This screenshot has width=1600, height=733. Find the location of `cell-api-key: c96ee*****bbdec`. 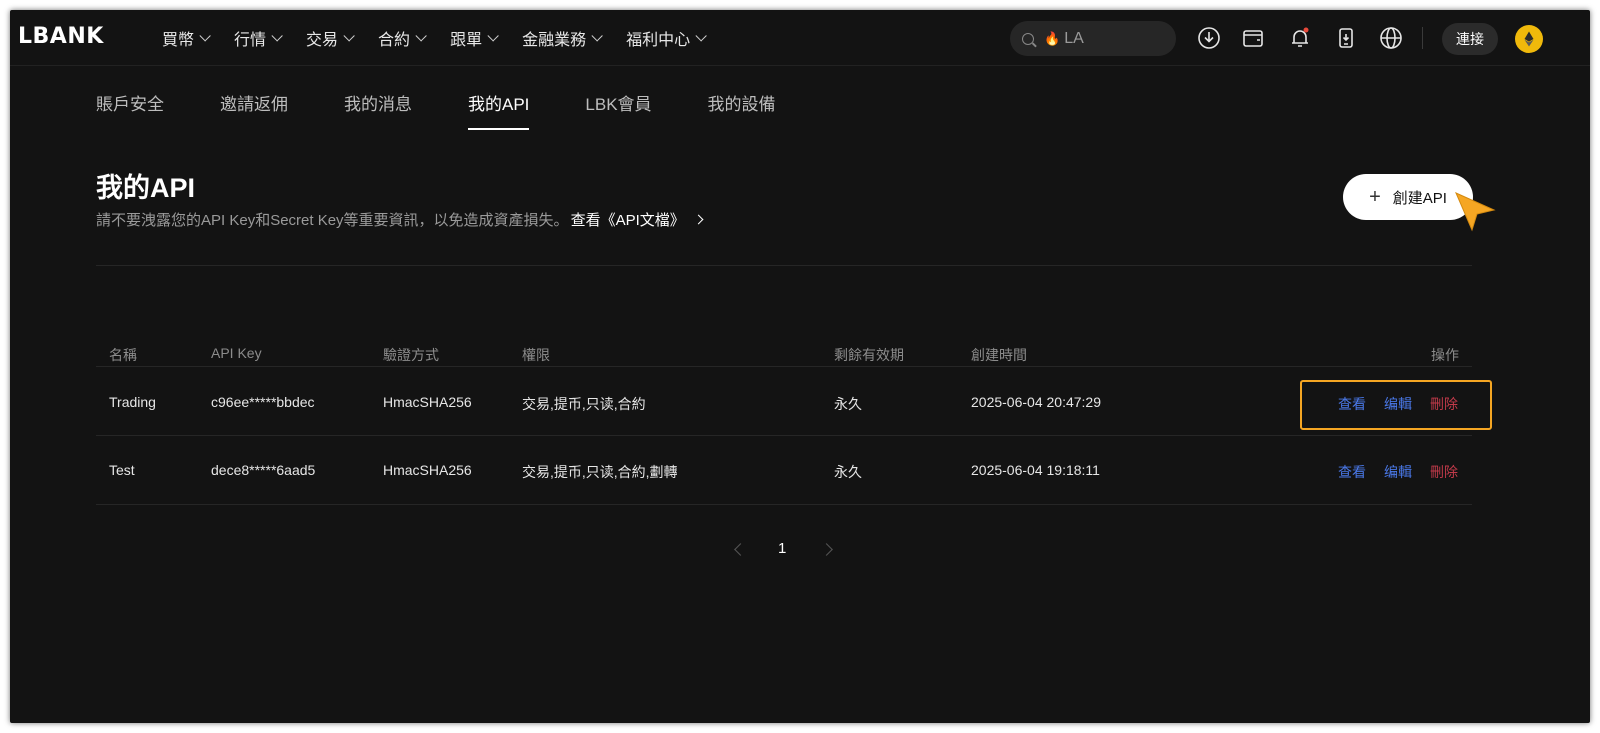

cell-api-key: c96ee*****bbdec is located at coordinates (263, 402).